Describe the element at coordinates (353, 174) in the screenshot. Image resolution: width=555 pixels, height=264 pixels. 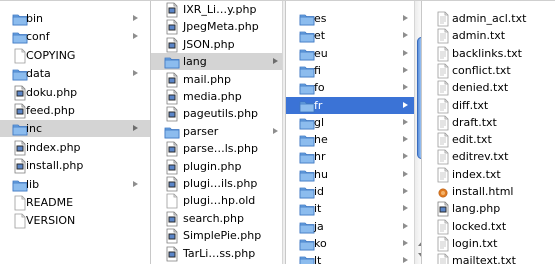
I see `folder-item: hu` at that location.